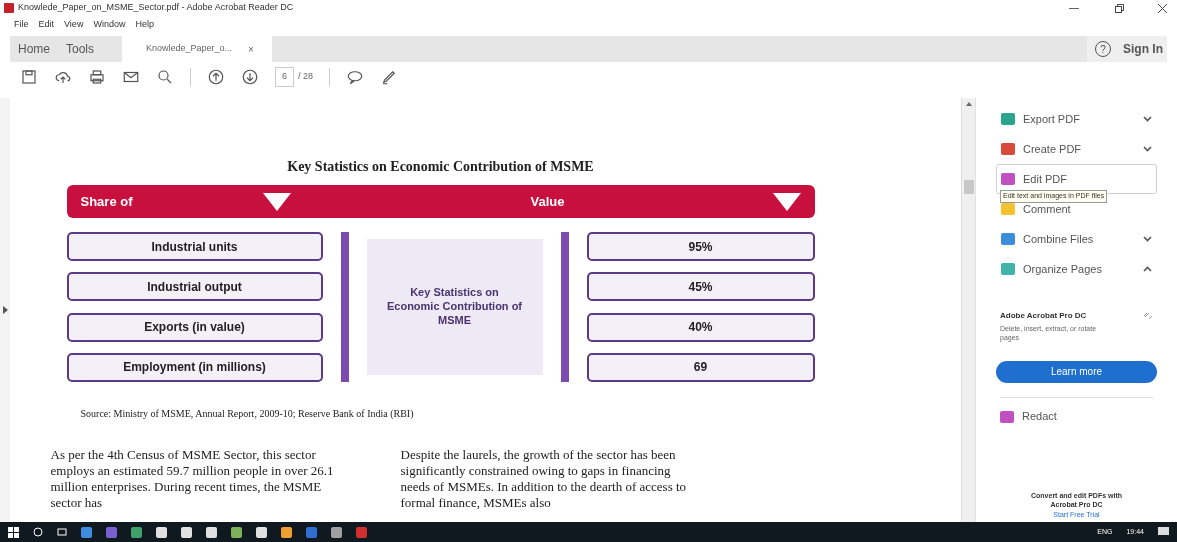  Describe the element at coordinates (194, 327) in the screenshot. I see `share-label-box: Exports (in value)` at that location.